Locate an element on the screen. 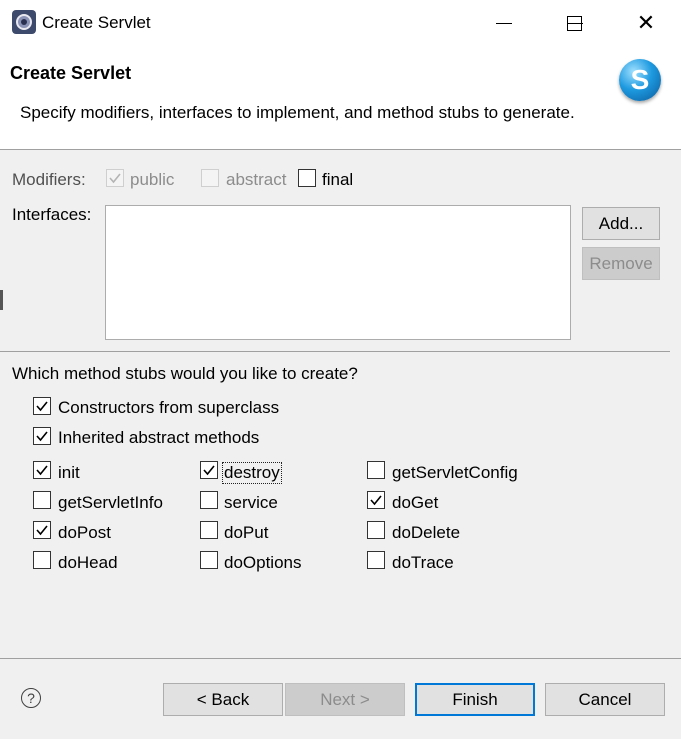  doput-label: doPut is located at coordinates (246, 532).